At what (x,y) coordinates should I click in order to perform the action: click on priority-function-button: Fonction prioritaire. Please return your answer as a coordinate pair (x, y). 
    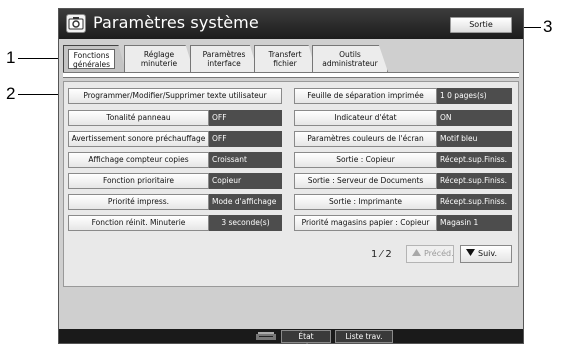
    Looking at the image, I should click on (138, 181).